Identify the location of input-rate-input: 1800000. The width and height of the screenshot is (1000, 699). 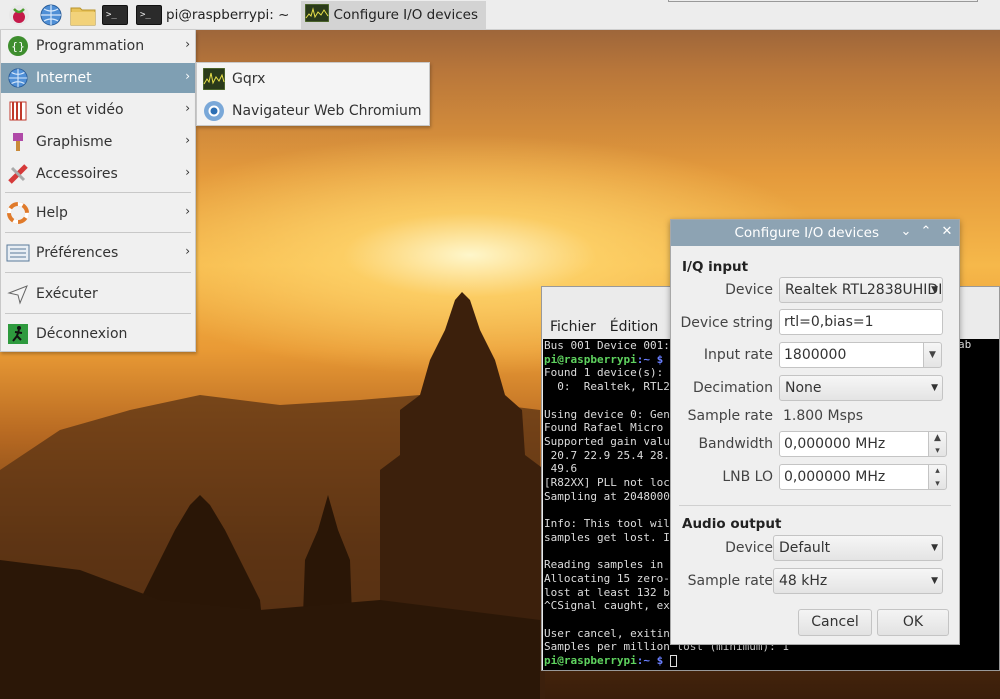
(851, 355).